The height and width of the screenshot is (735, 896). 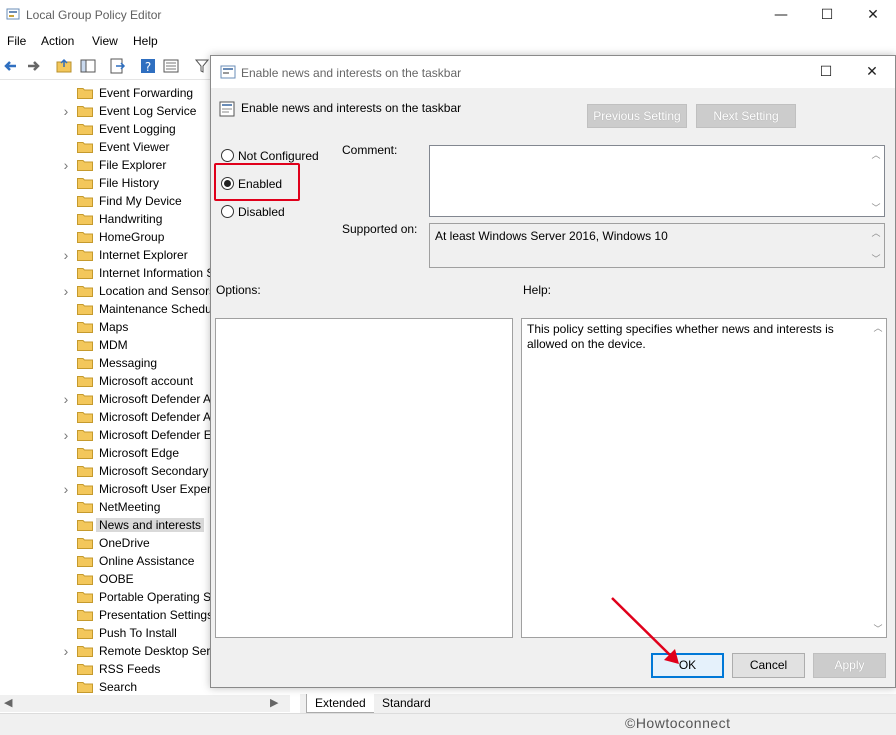 I want to click on scroll-left-icon: ◀, so click(x=8, y=702).